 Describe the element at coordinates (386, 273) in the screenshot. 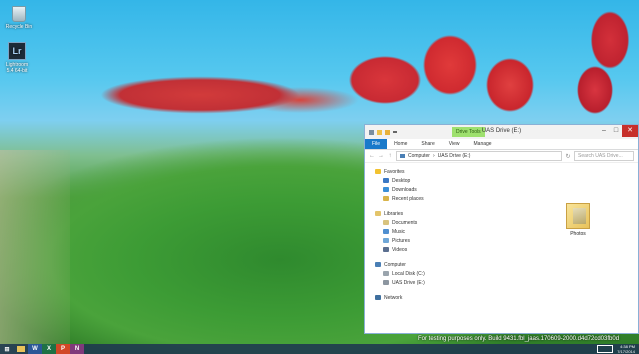

I see `hard-drive-icon` at that location.